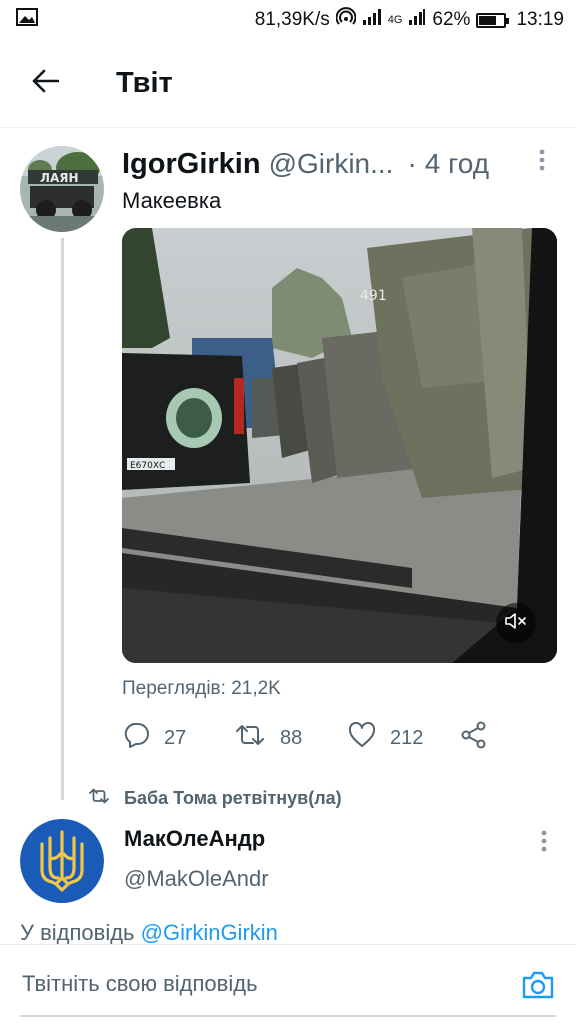 The image size is (576, 1024). Describe the element at coordinates (144, 83) in the screenshot. I see `page-title: Твіт` at that location.